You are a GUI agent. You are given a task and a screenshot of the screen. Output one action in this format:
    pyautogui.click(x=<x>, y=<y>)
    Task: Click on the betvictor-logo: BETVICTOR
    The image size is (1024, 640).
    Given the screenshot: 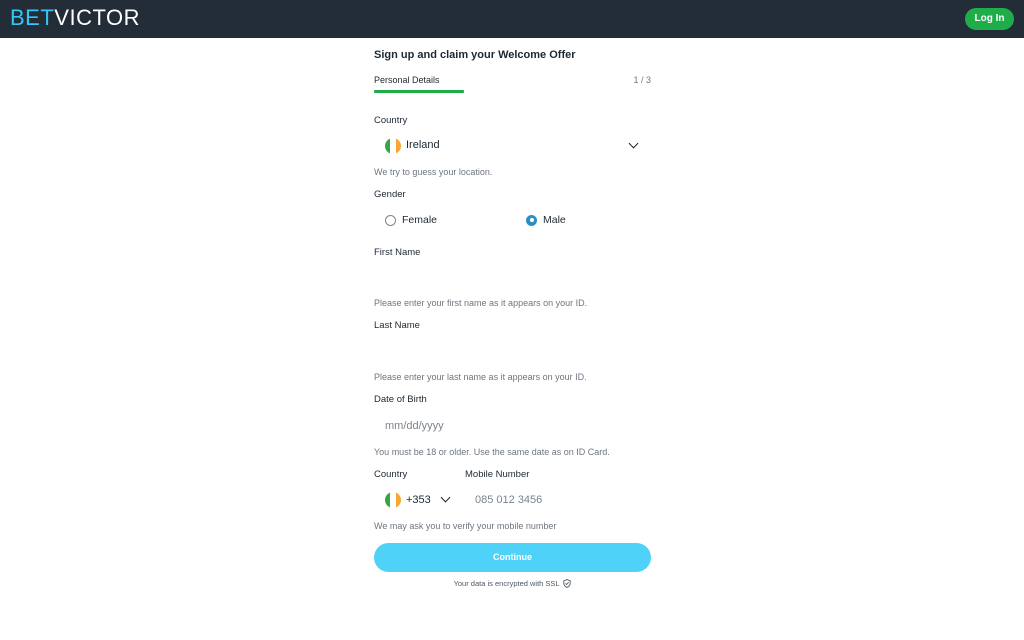 What is the action you would take?
    pyautogui.click(x=75, y=18)
    